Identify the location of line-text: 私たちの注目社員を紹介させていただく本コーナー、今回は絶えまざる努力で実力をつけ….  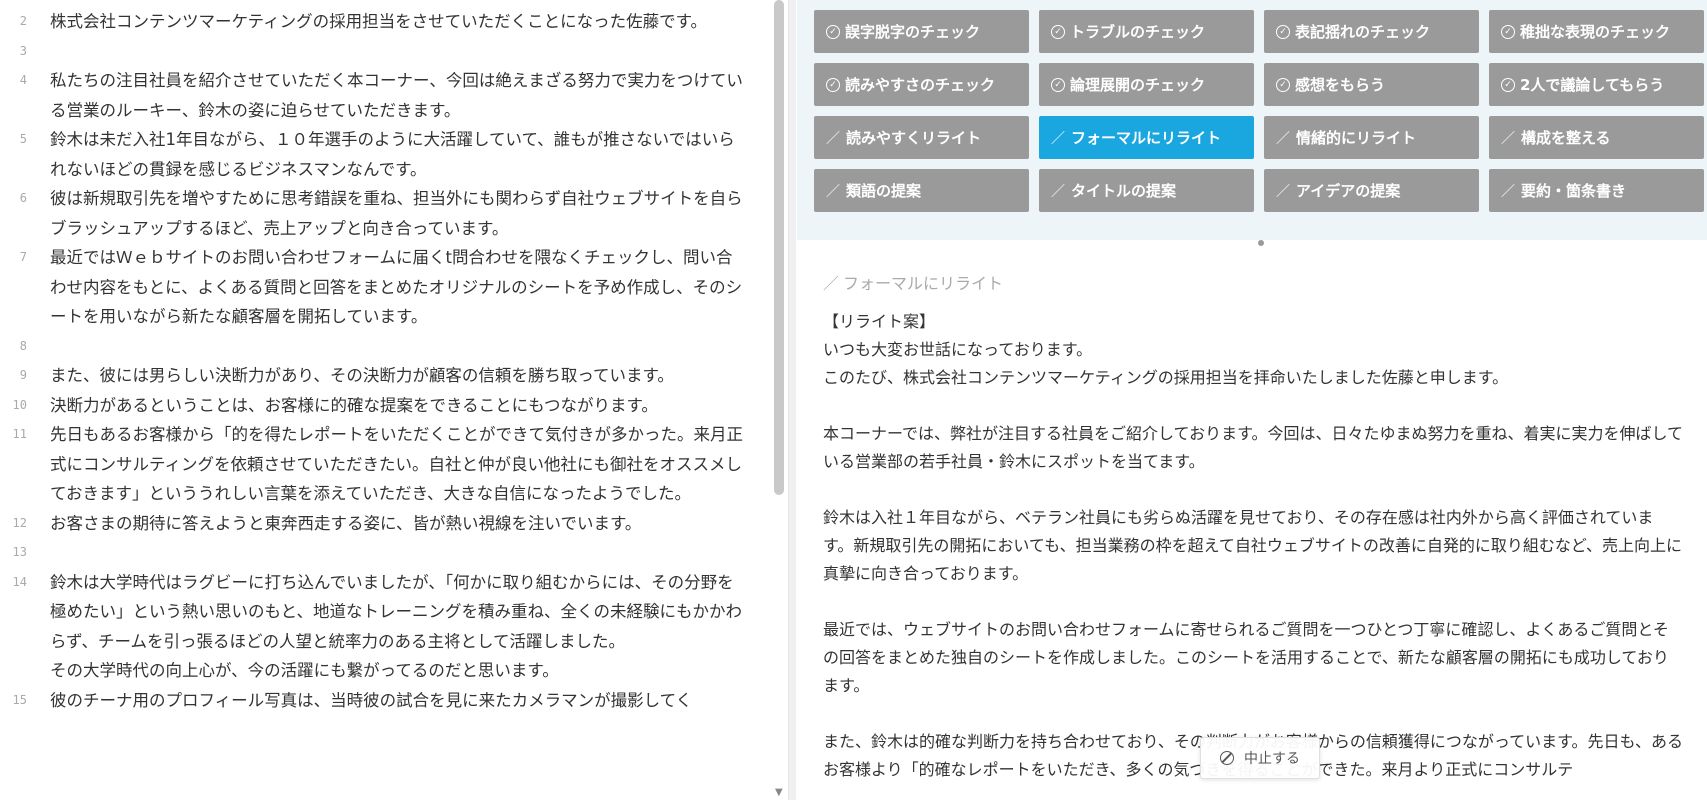
(396, 95).